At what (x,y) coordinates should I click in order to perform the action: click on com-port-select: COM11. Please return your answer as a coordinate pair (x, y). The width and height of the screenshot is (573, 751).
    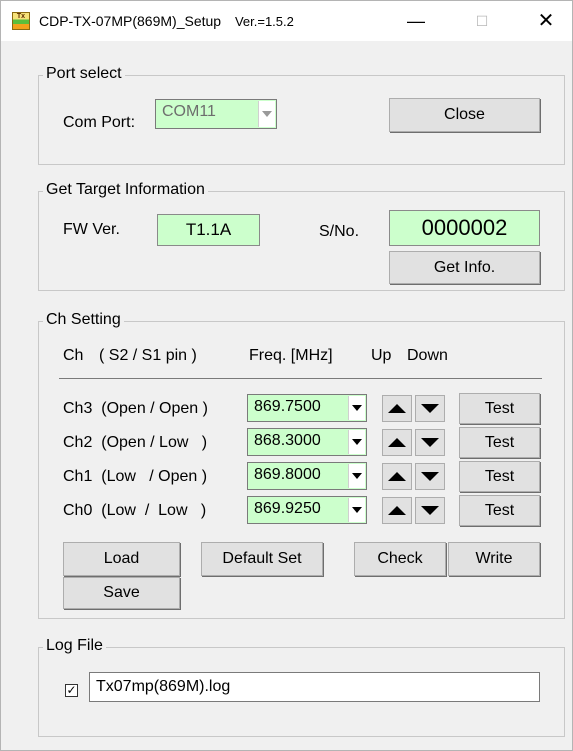
    Looking at the image, I should click on (216, 114).